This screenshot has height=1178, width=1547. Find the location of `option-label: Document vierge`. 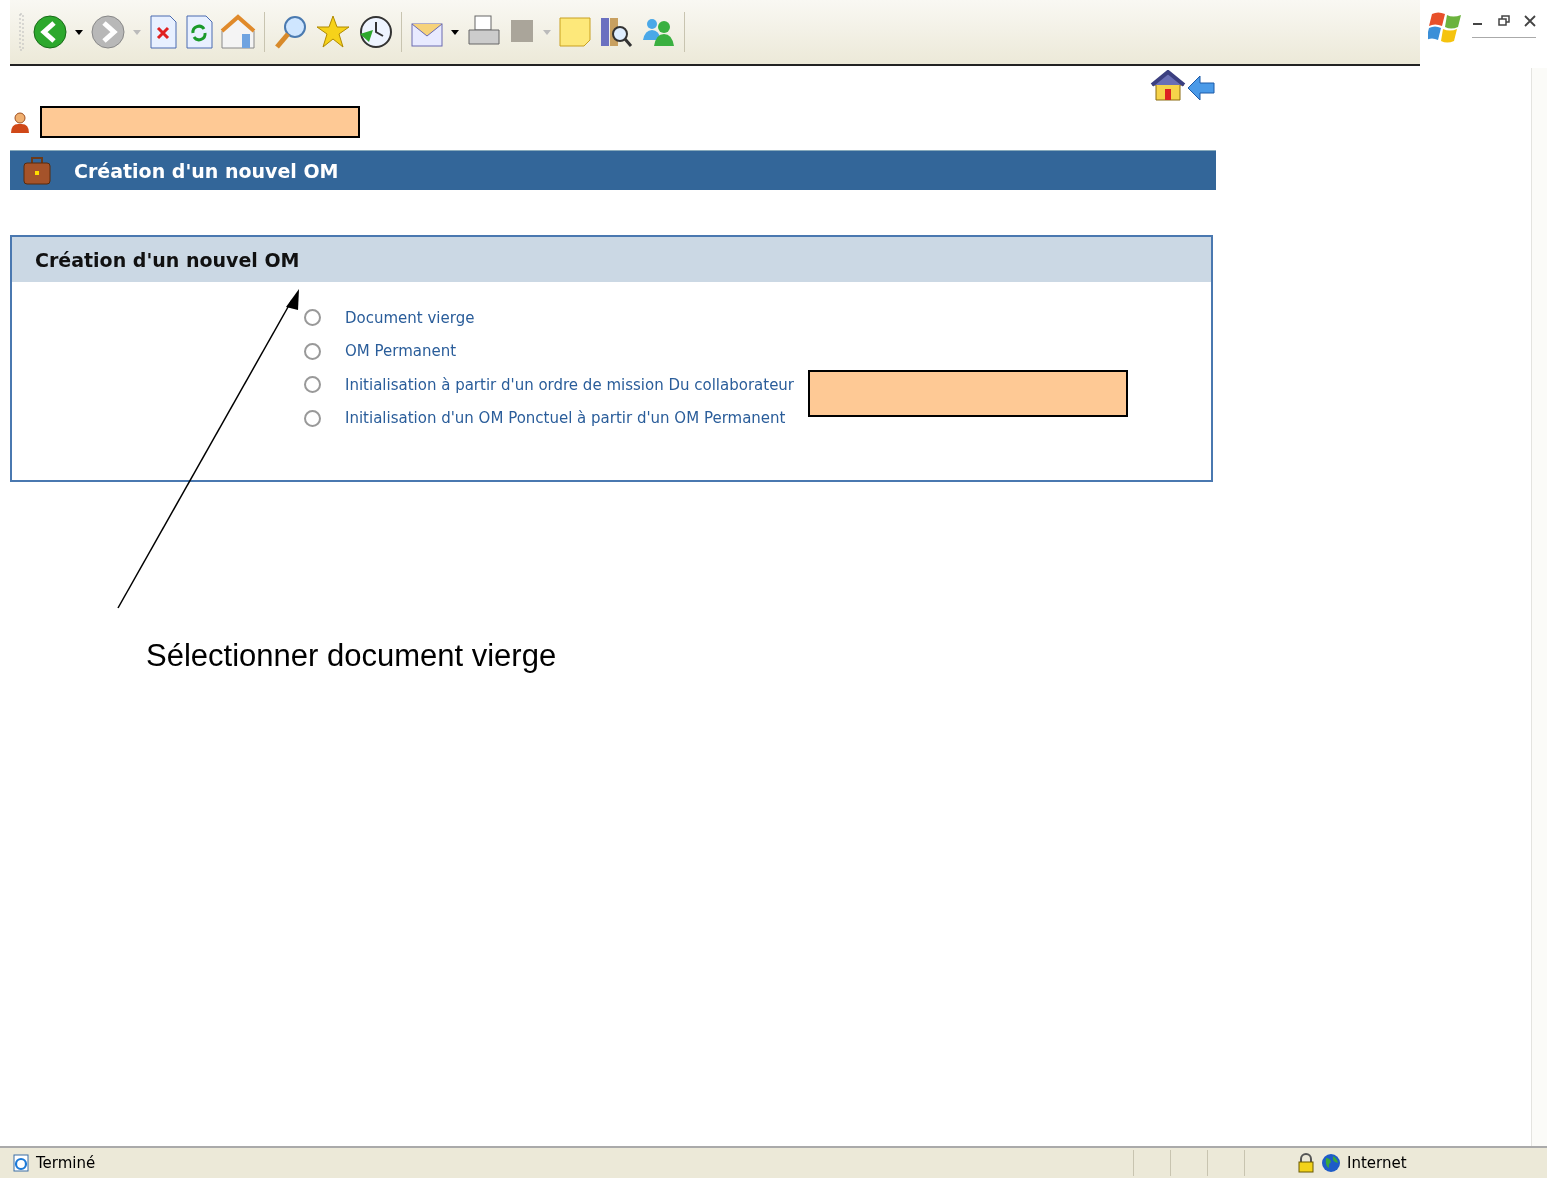

option-label: Document vierge is located at coordinates (410, 317).